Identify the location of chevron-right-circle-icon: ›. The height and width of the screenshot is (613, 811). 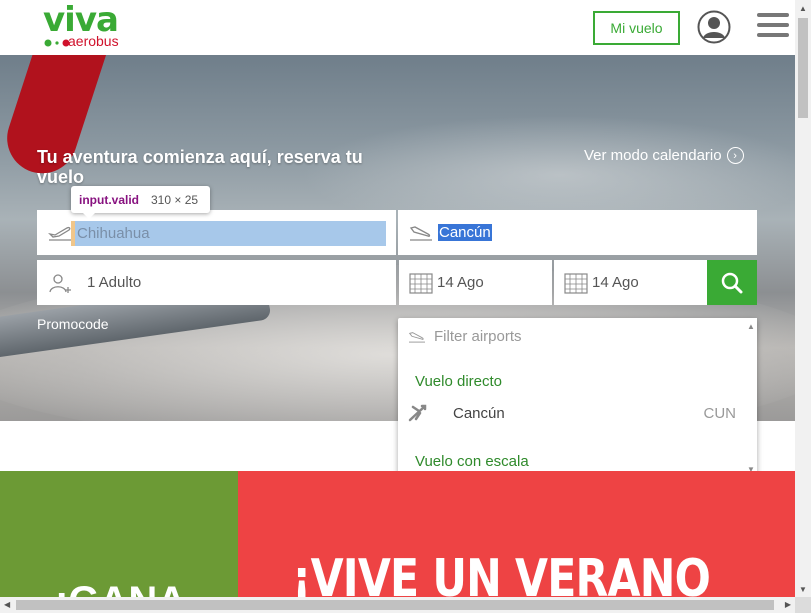
(735, 155).